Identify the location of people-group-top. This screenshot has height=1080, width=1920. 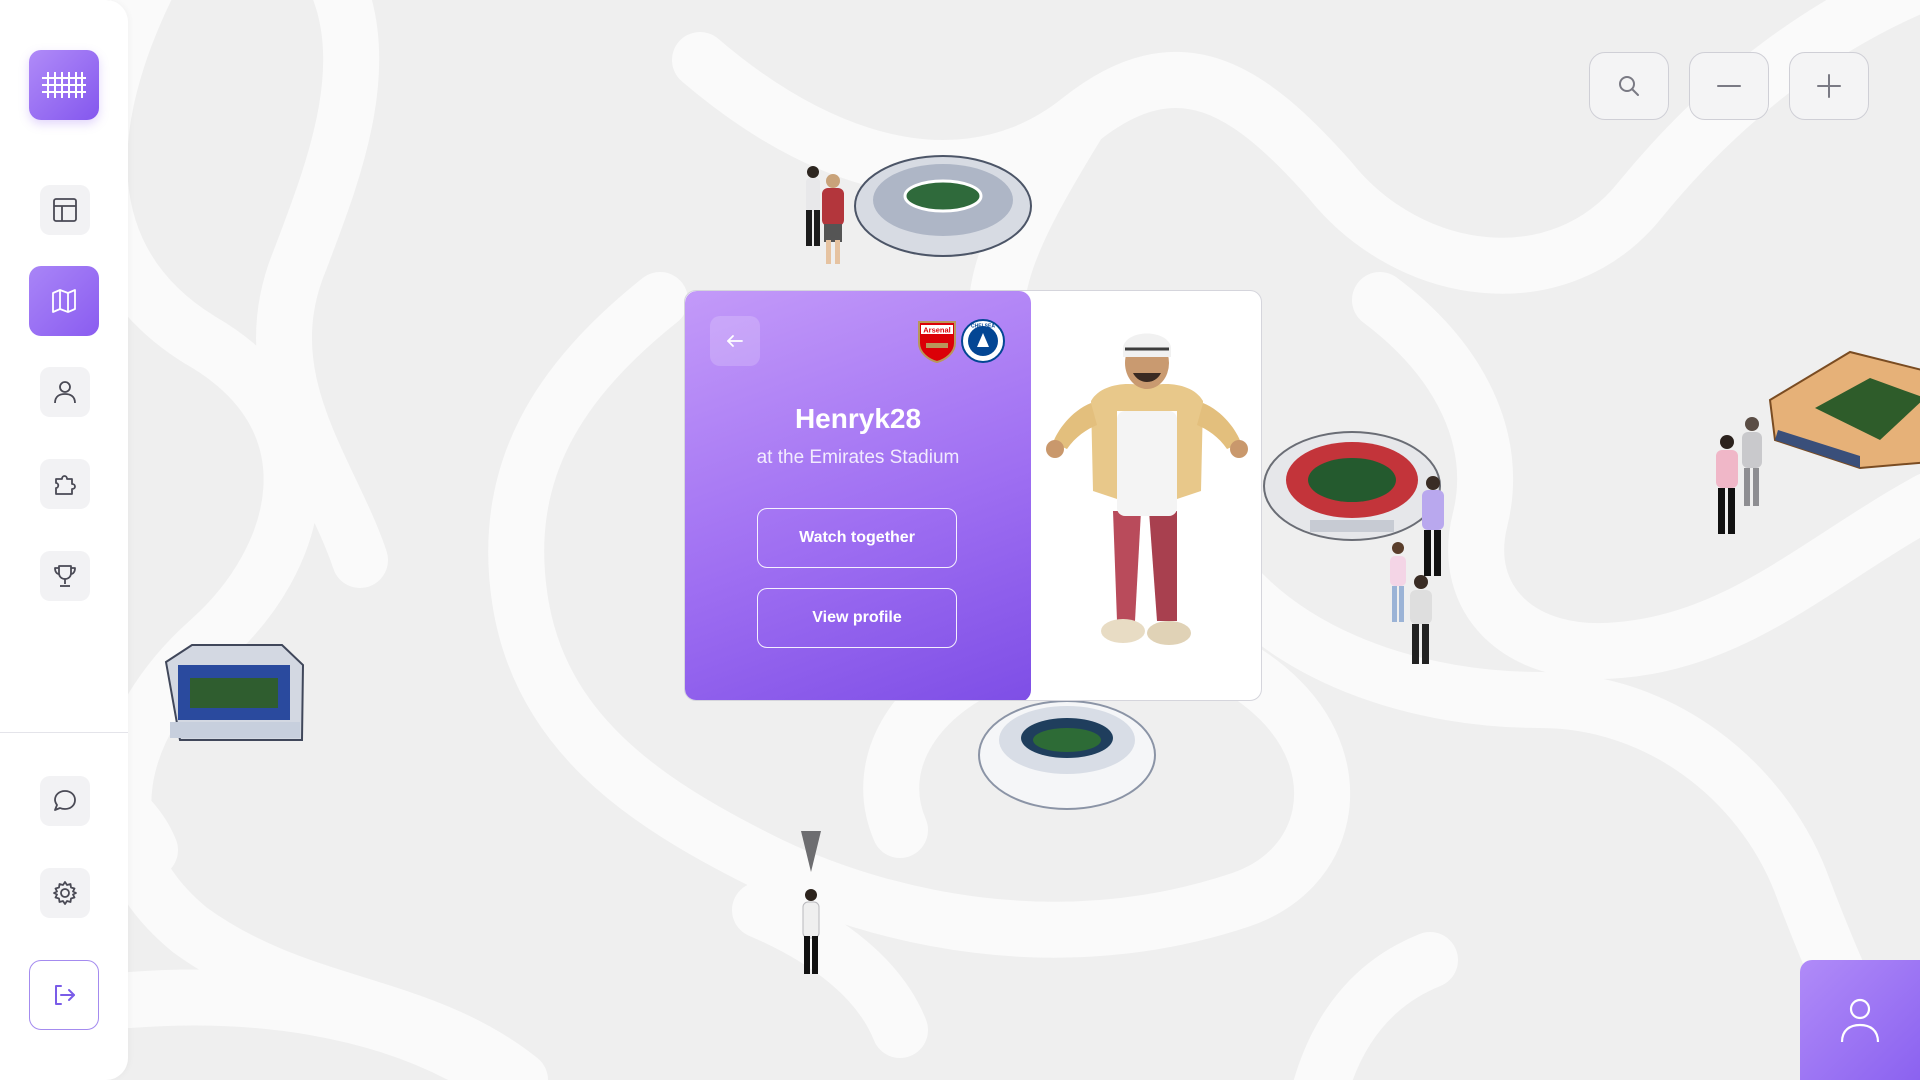
(825, 215).